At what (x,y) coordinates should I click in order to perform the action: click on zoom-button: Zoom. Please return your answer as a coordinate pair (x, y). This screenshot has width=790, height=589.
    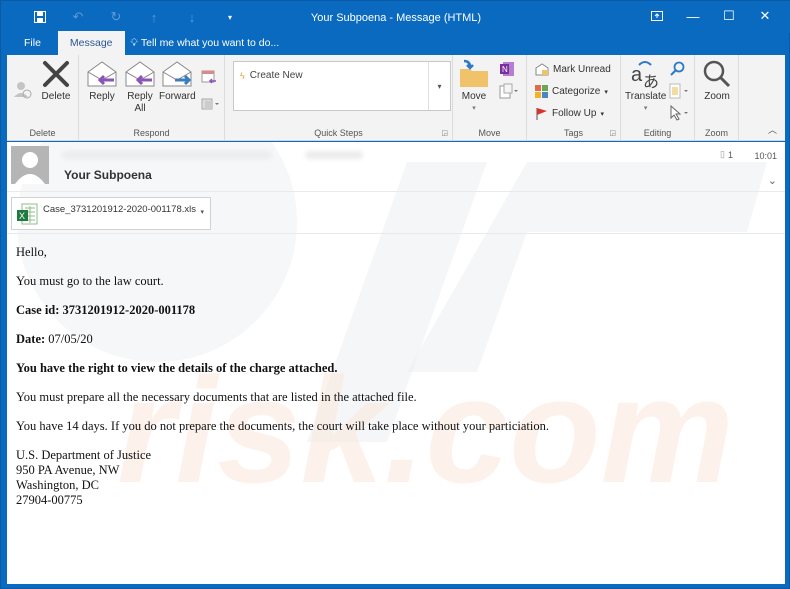
    Looking at the image, I should click on (717, 81).